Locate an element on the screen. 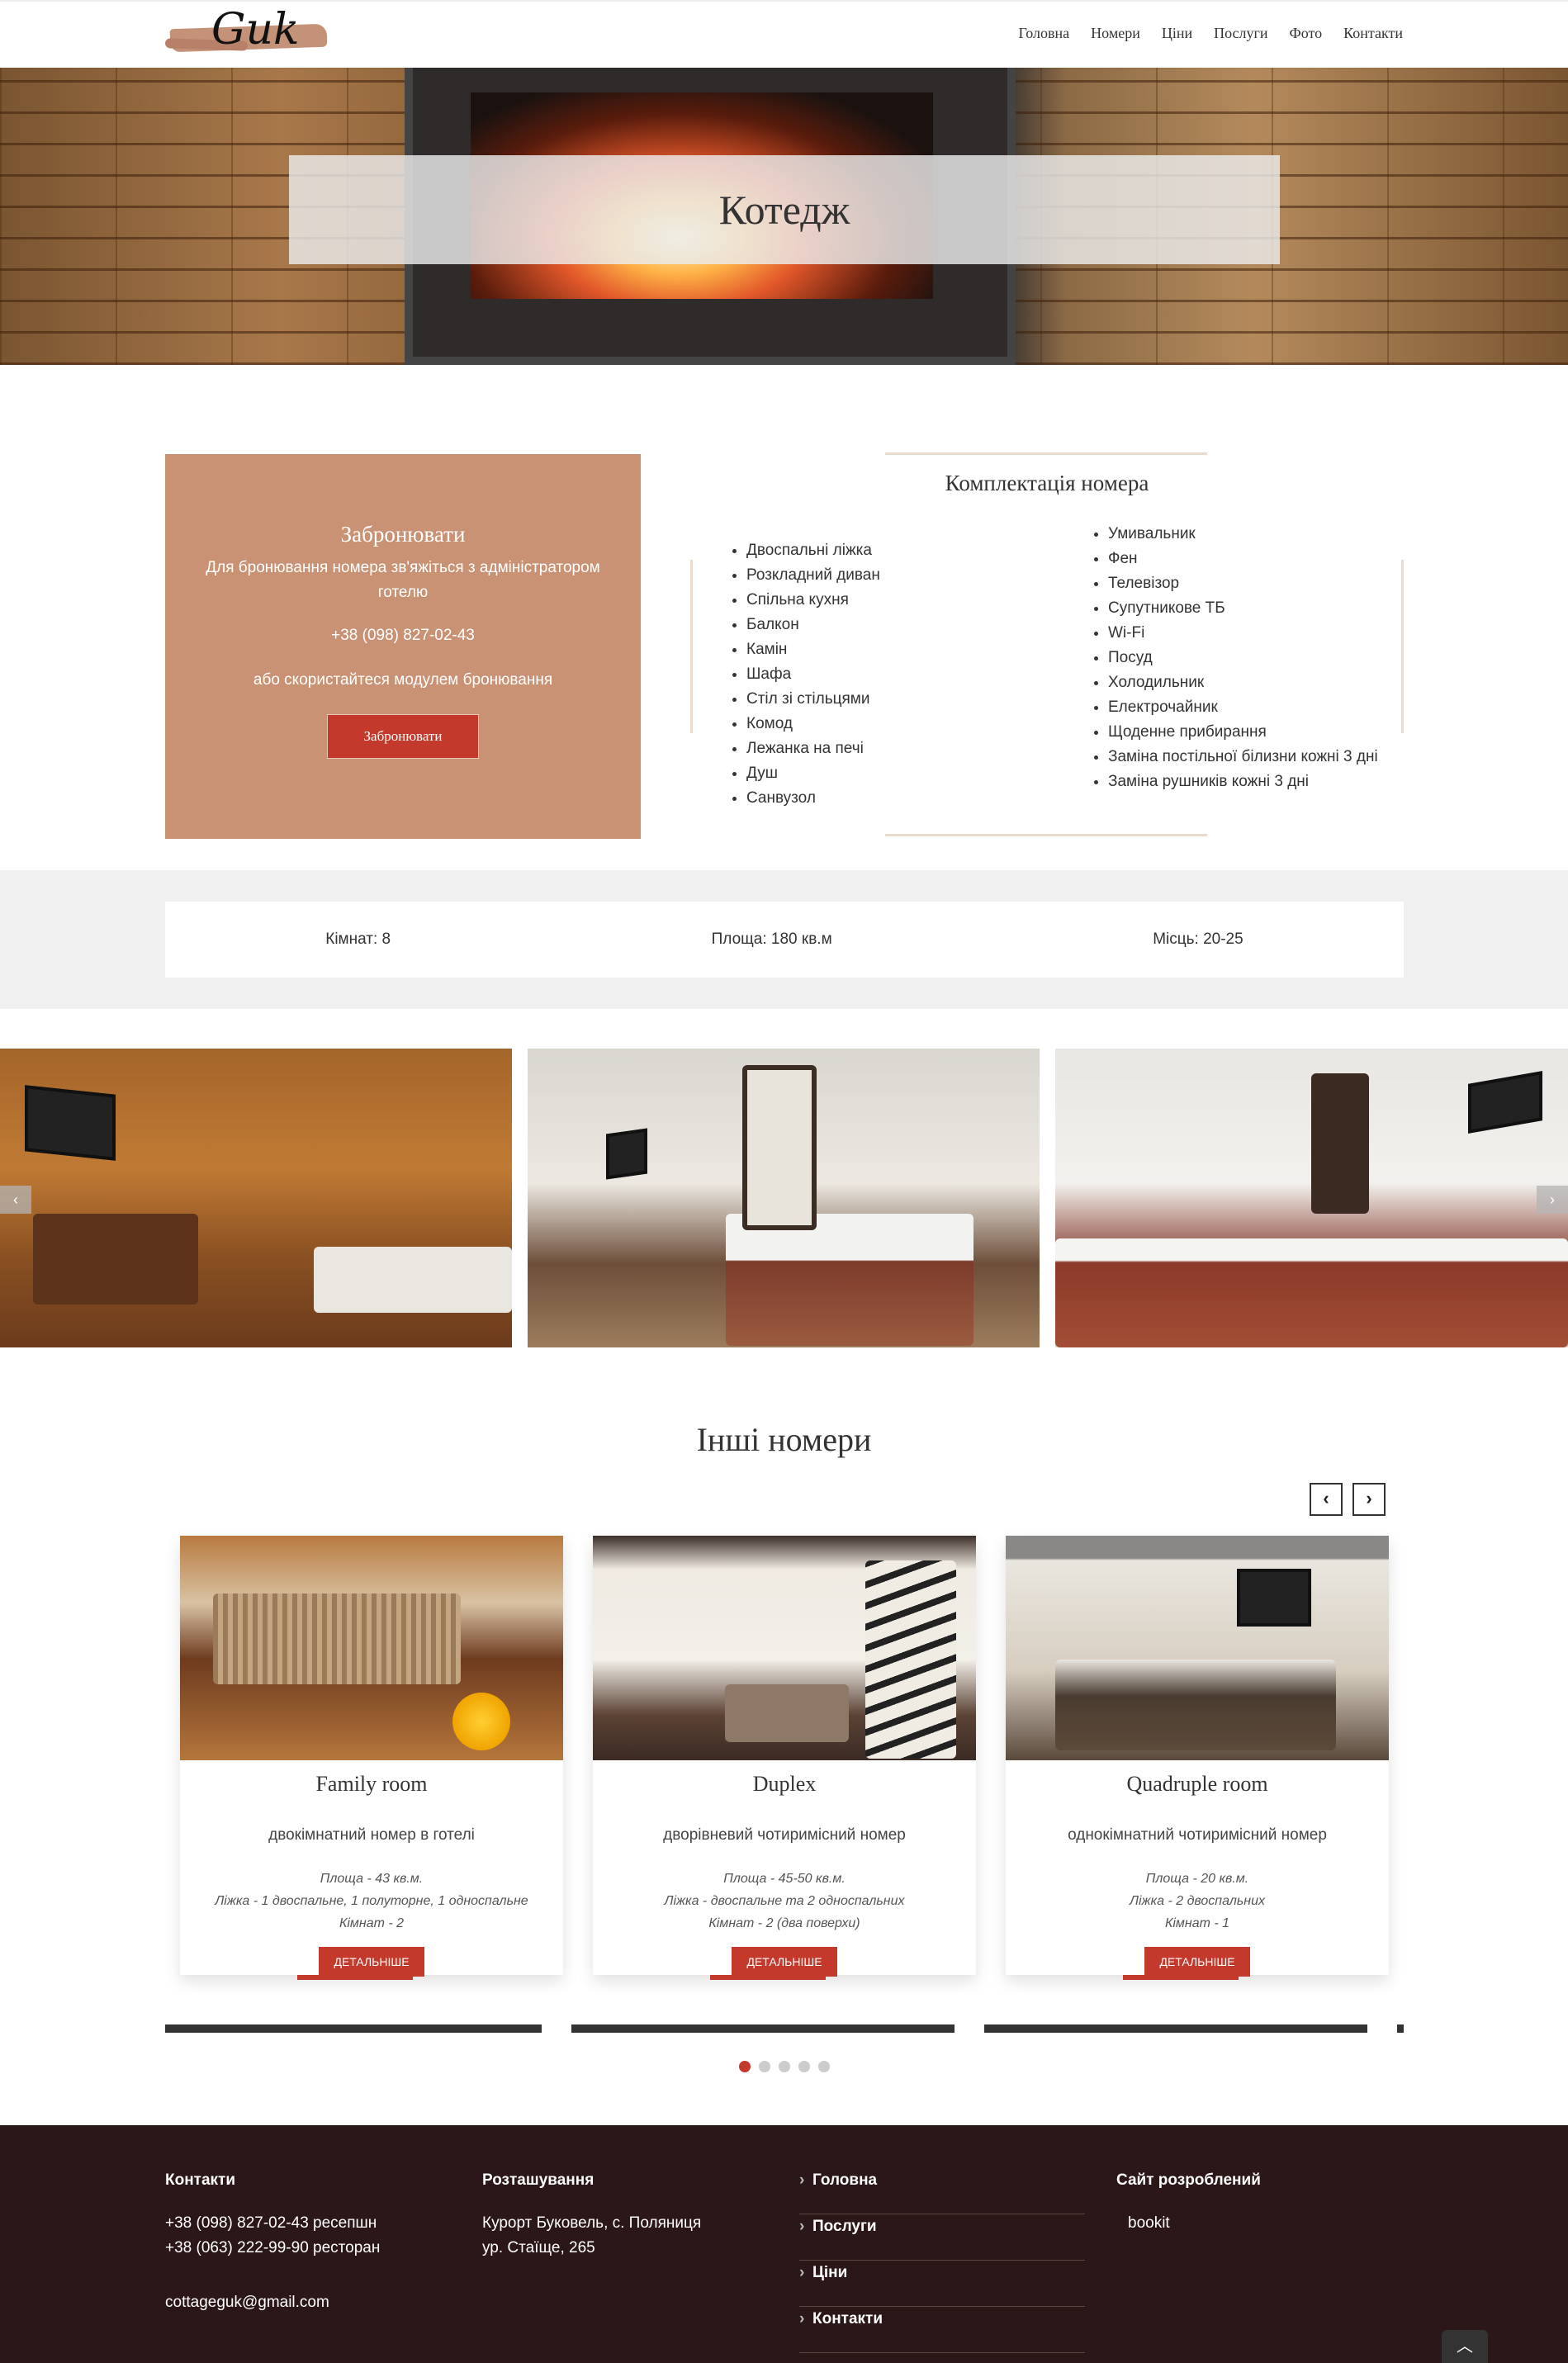 The width and height of the screenshot is (1568, 2363). carousel-pagination is located at coordinates (784, 2067).